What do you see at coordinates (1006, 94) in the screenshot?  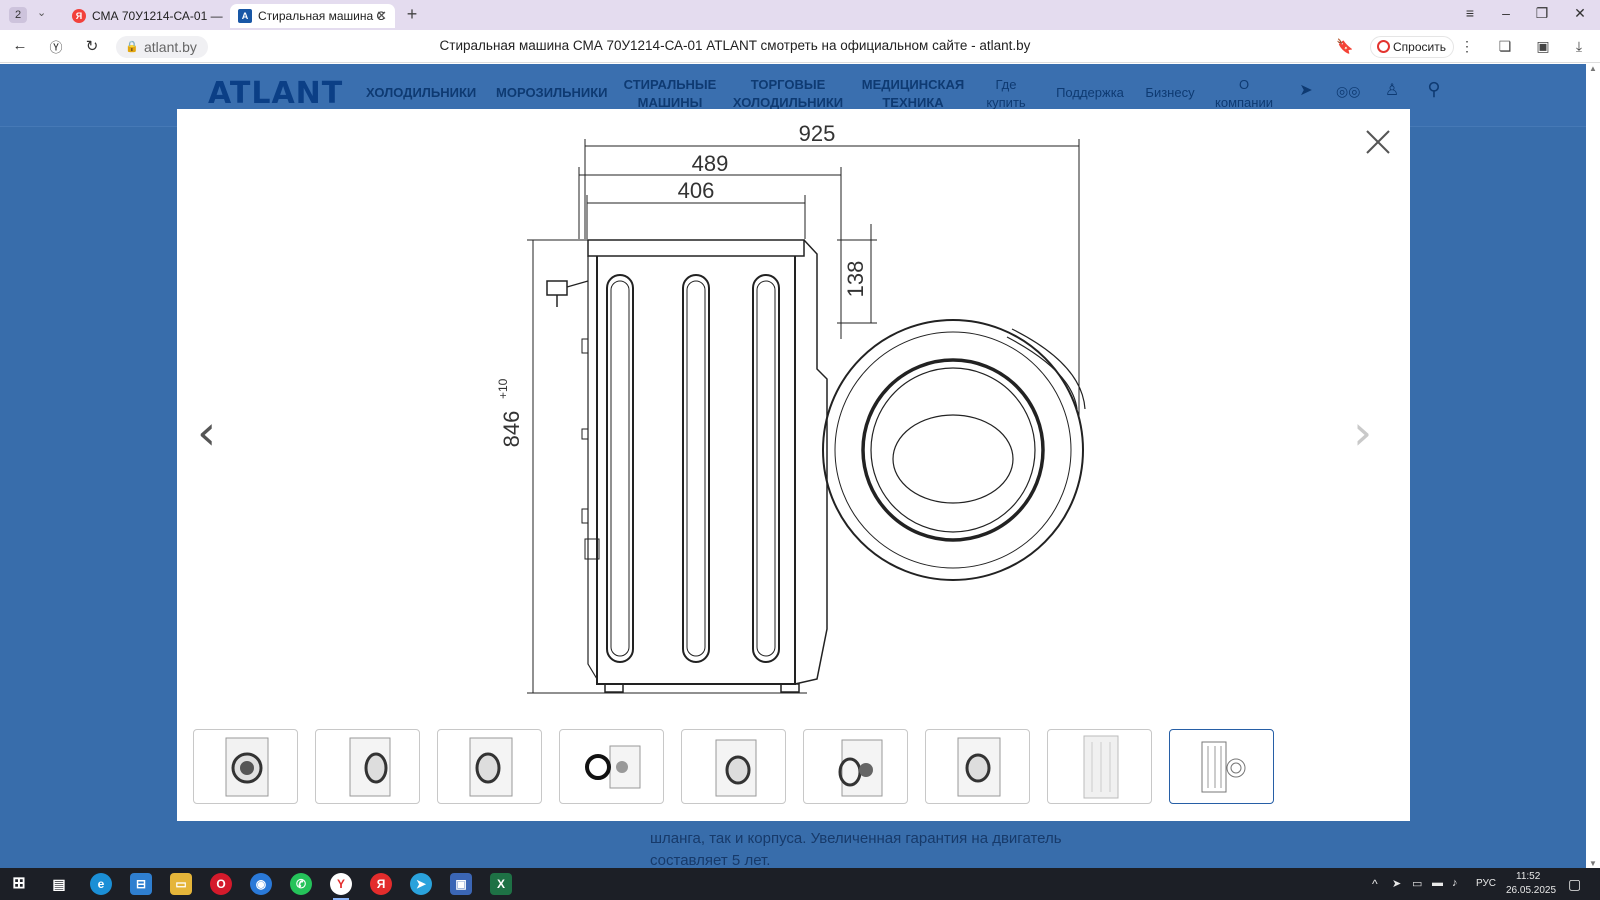 I see `nav-where-to-buy: Где купить` at bounding box center [1006, 94].